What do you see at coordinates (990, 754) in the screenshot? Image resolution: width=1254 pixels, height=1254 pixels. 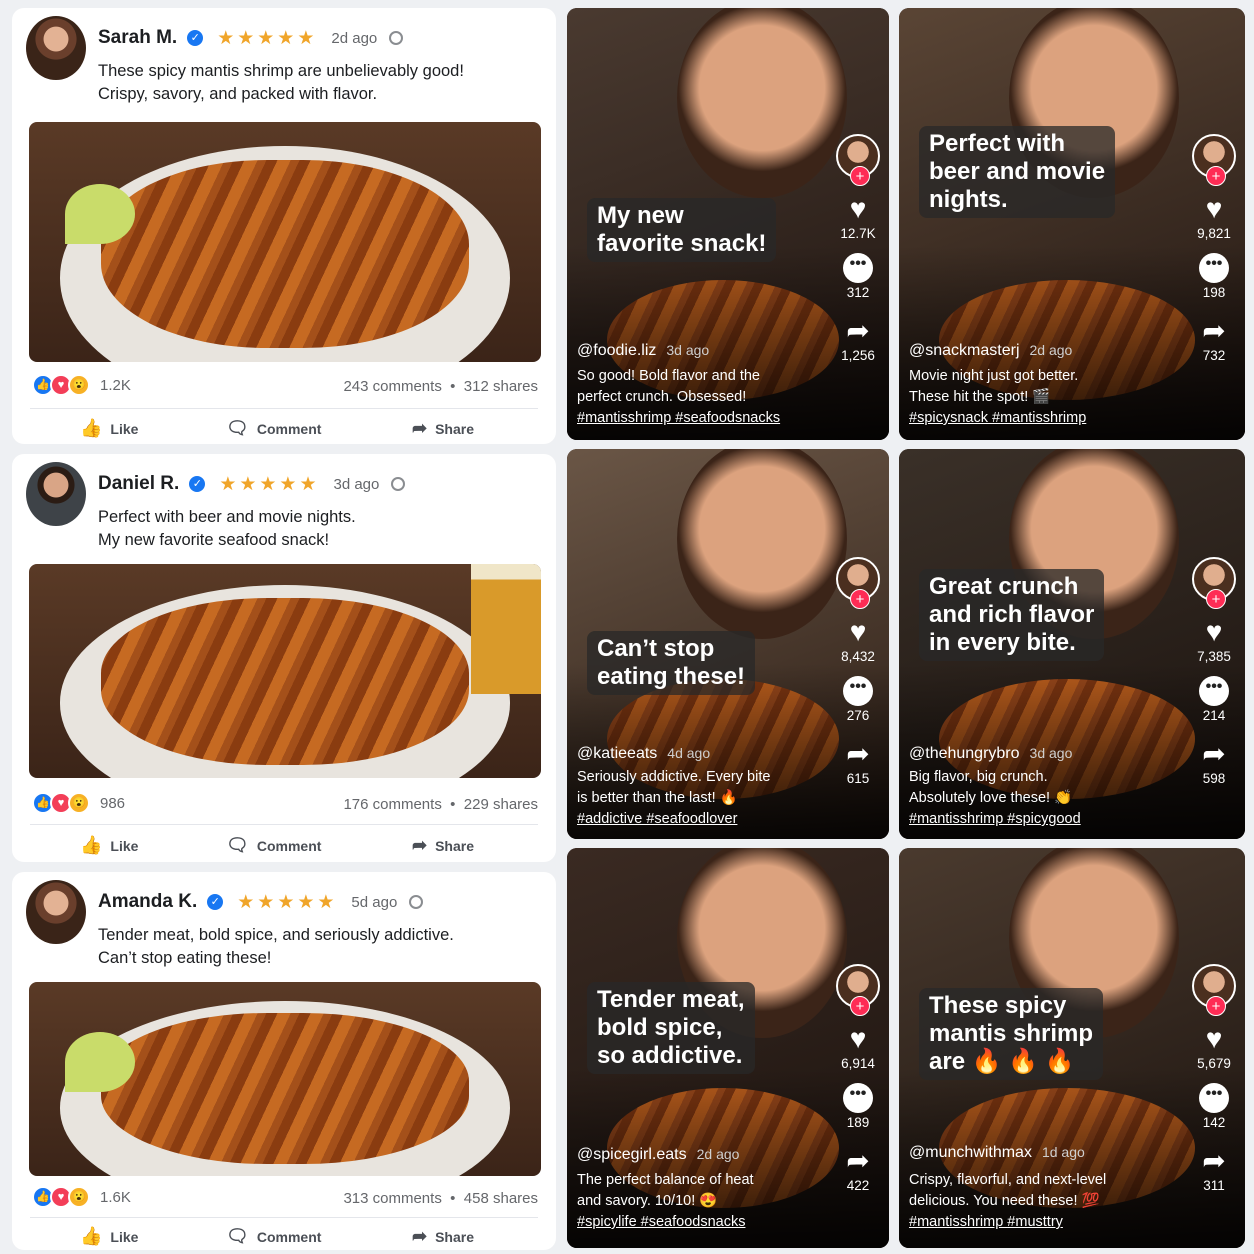 I see `video-user: @thehungrybro 3d ago` at bounding box center [990, 754].